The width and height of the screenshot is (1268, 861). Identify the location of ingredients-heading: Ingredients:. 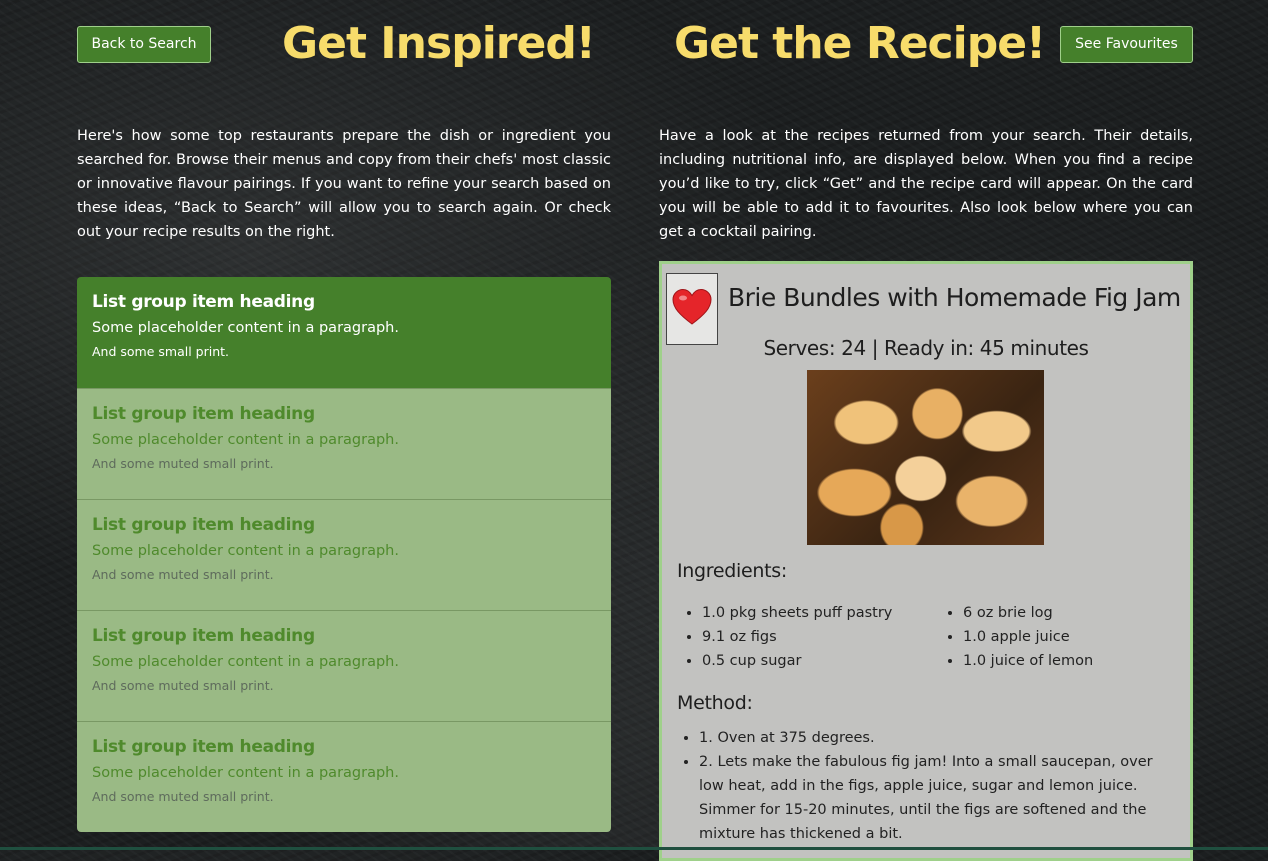
(732, 571).